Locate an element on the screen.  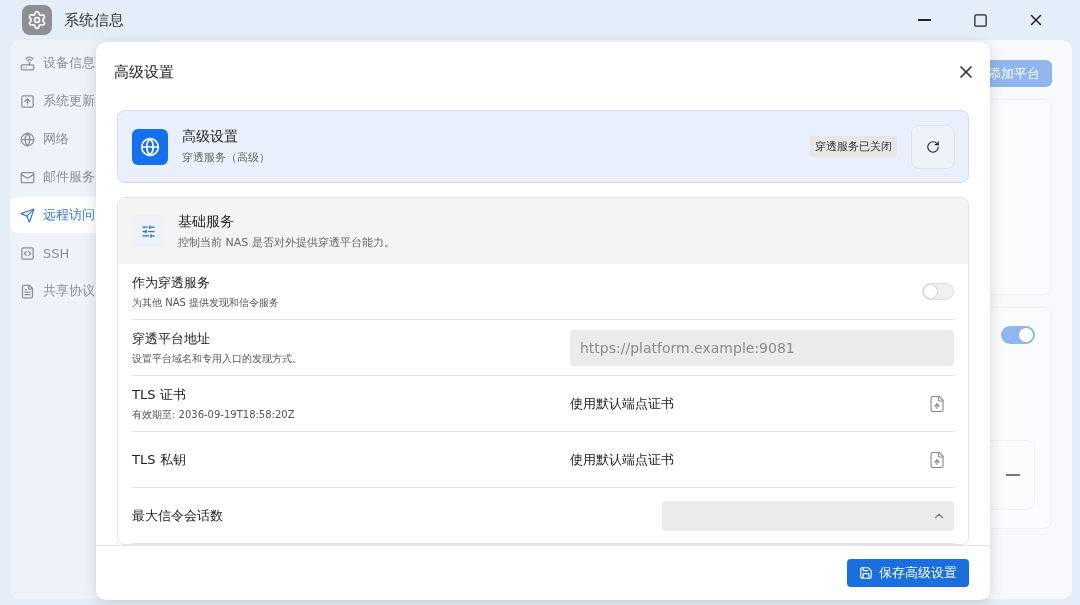
file-icon is located at coordinates (27, 291).